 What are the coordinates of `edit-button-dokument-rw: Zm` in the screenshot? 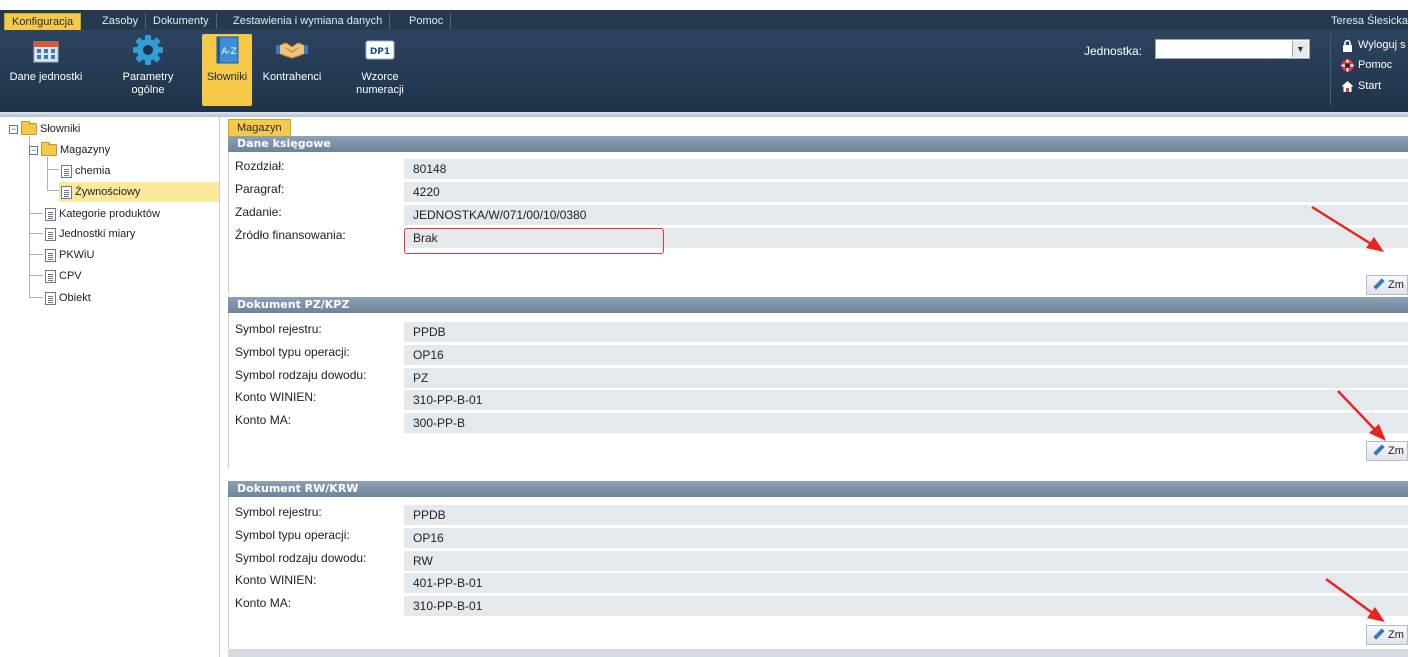 It's located at (1387, 635).